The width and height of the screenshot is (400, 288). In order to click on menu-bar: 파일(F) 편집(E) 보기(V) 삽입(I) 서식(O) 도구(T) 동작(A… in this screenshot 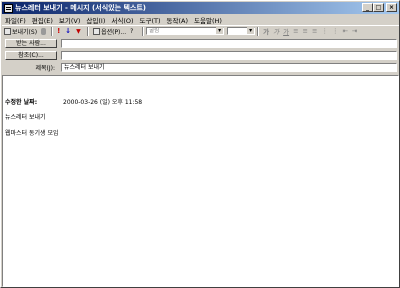, I will do `click(112, 19)`.